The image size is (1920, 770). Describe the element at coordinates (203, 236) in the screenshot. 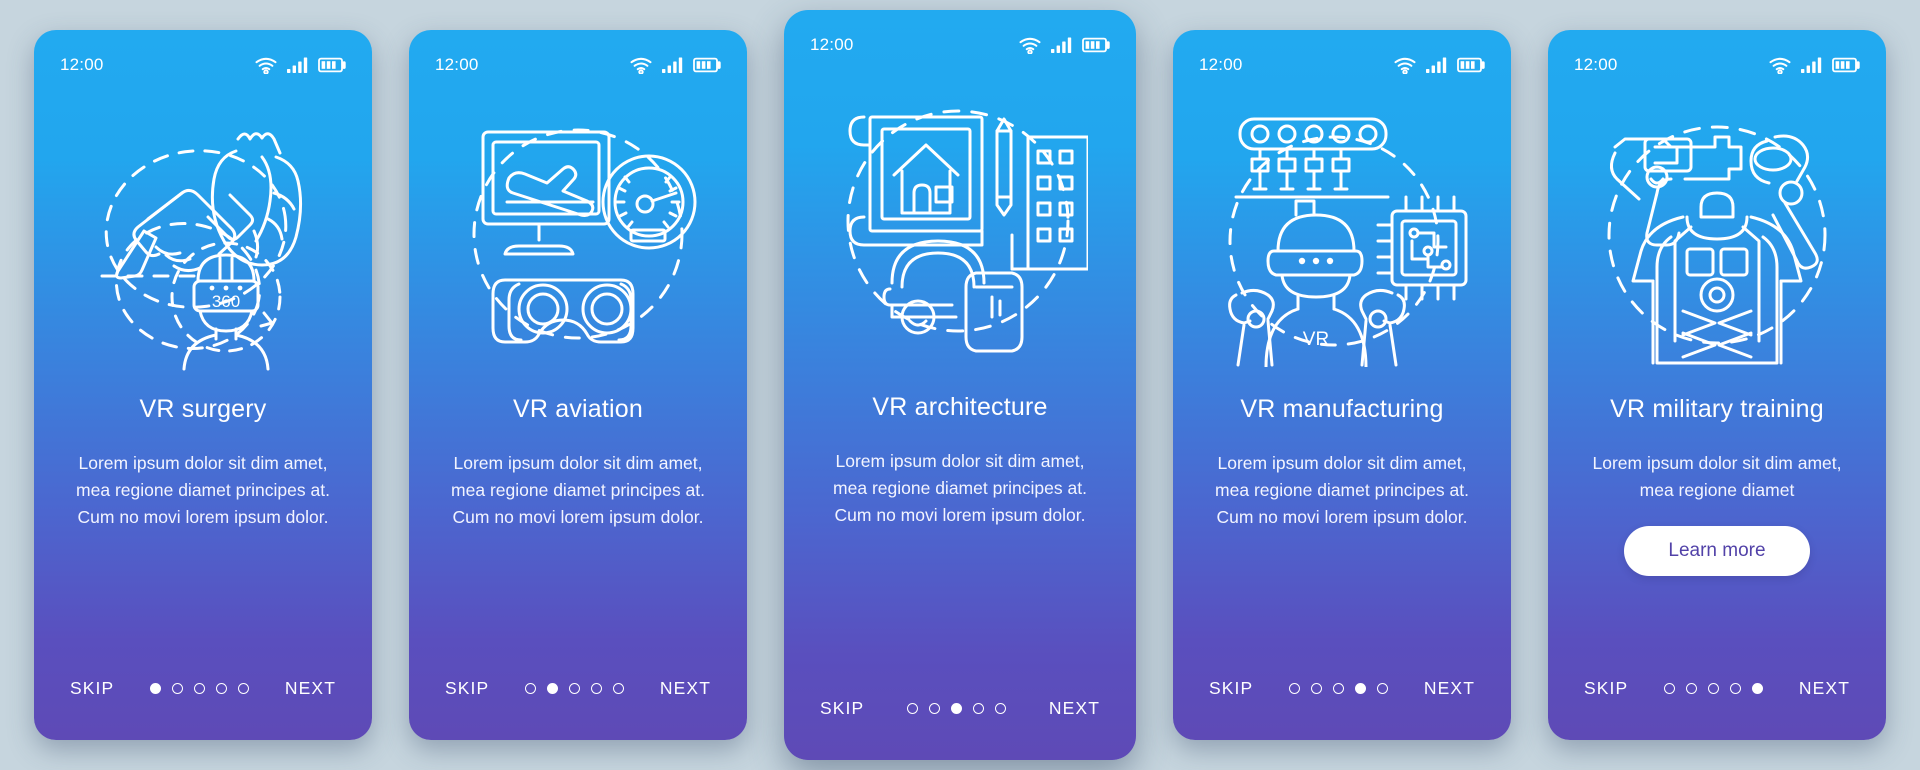

I see `vr-surgery-illustration: 360` at that location.